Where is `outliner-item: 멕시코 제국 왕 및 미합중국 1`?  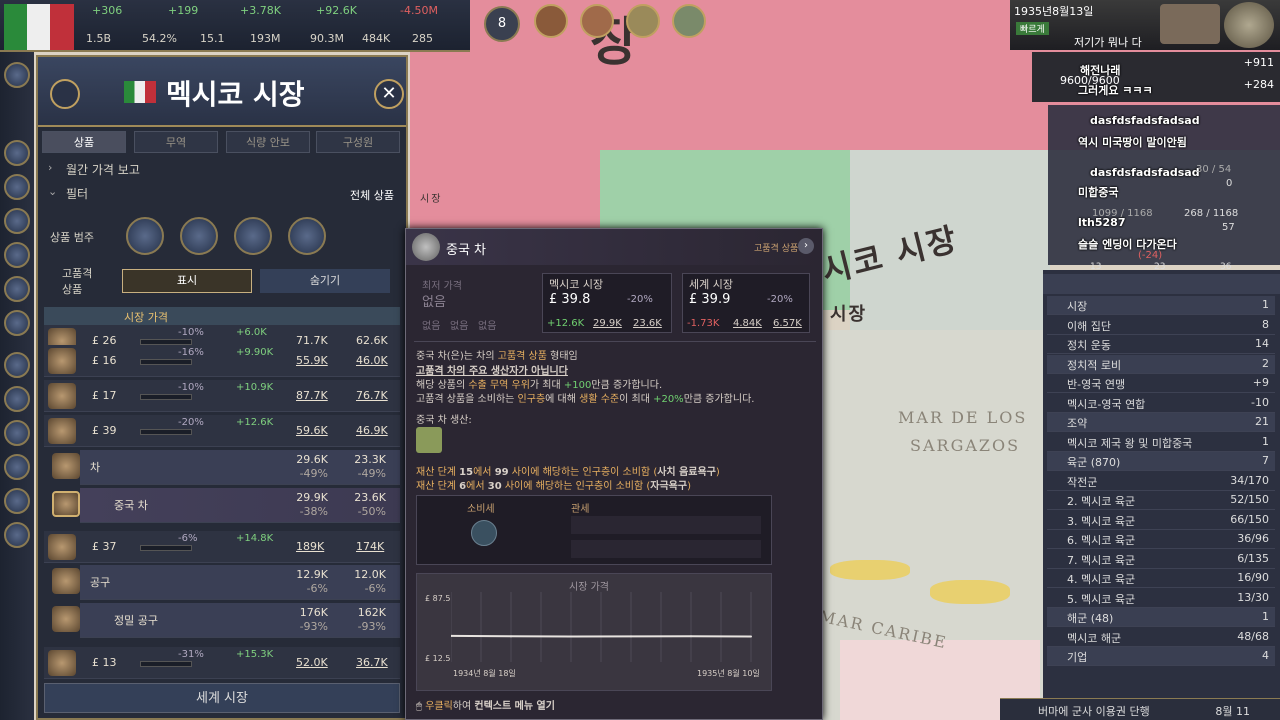 outliner-item: 멕시코 제국 왕 및 미합중국 1 is located at coordinates (1161, 442).